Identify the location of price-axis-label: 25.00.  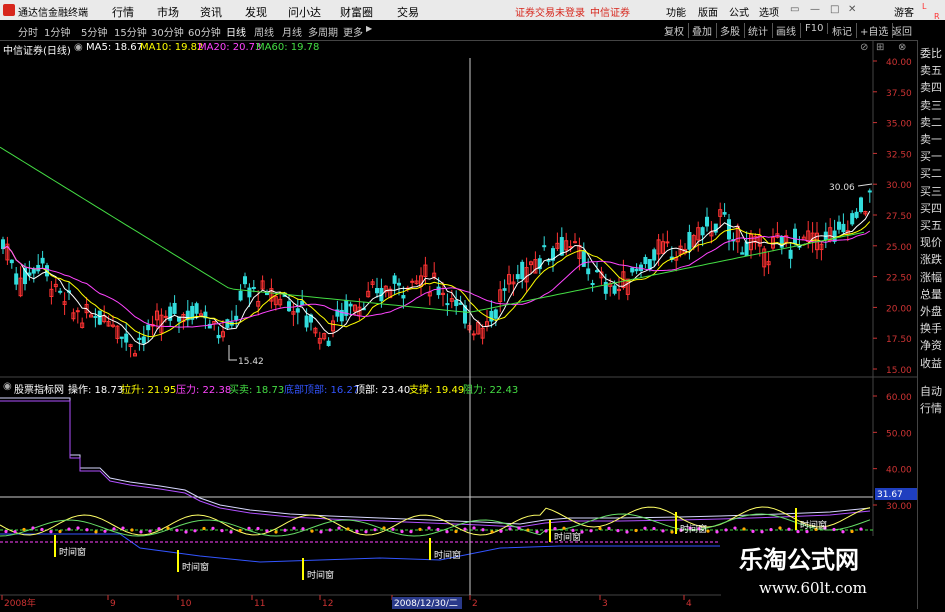
(899, 248).